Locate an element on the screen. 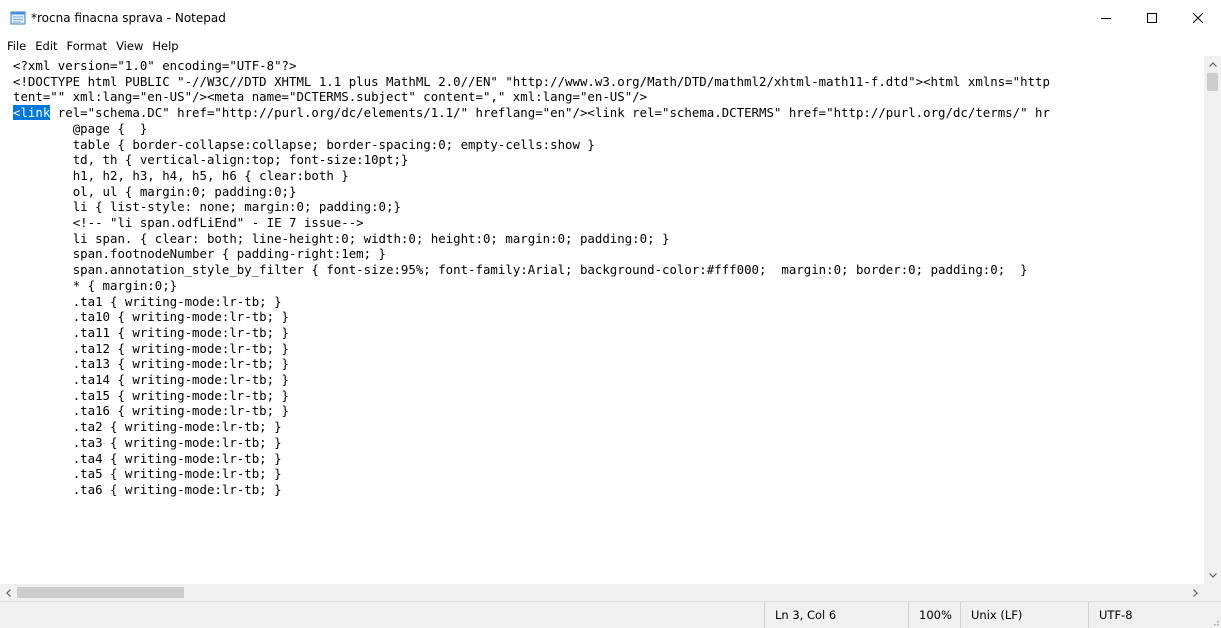 The image size is (1221, 628). menu-view: View is located at coordinates (129, 46).